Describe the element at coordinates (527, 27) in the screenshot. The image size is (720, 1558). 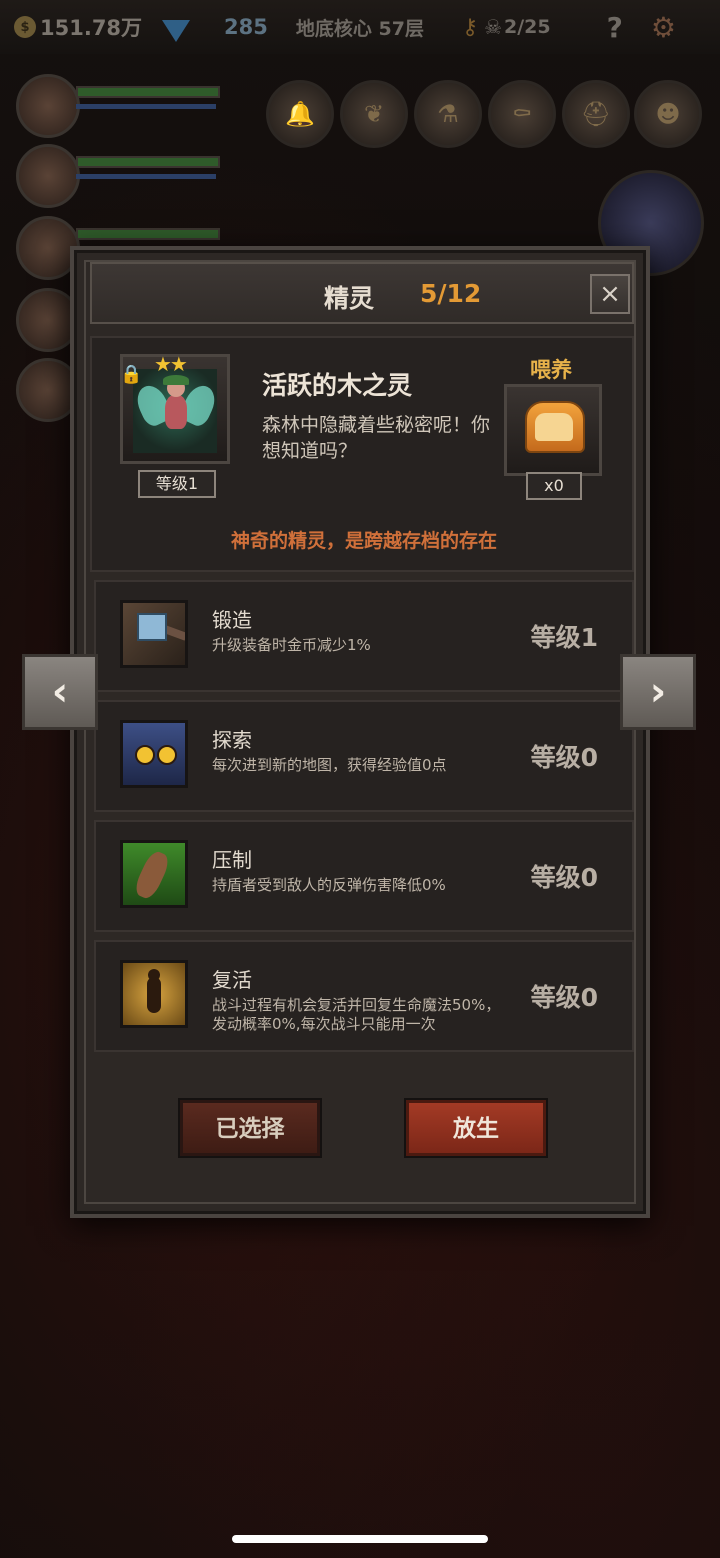
I see `kill-counter: 2/25` at that location.